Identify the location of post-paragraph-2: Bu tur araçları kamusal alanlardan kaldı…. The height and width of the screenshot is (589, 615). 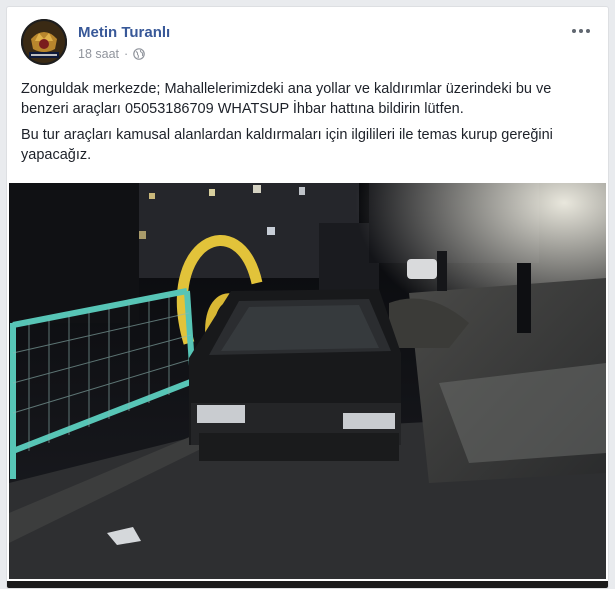
(287, 145).